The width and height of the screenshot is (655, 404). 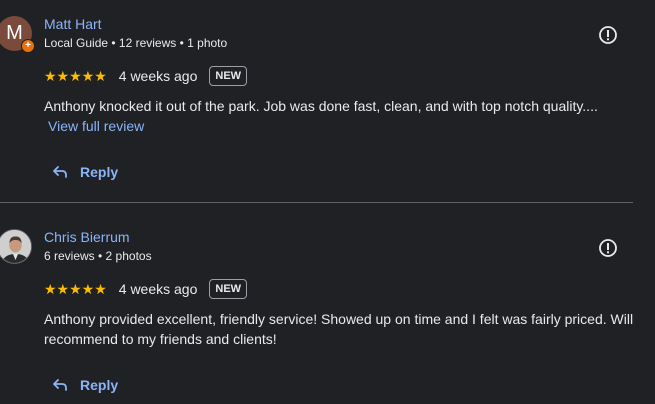 What do you see at coordinates (28, 46) in the screenshot?
I see `local-guide-badge-icon: +` at bounding box center [28, 46].